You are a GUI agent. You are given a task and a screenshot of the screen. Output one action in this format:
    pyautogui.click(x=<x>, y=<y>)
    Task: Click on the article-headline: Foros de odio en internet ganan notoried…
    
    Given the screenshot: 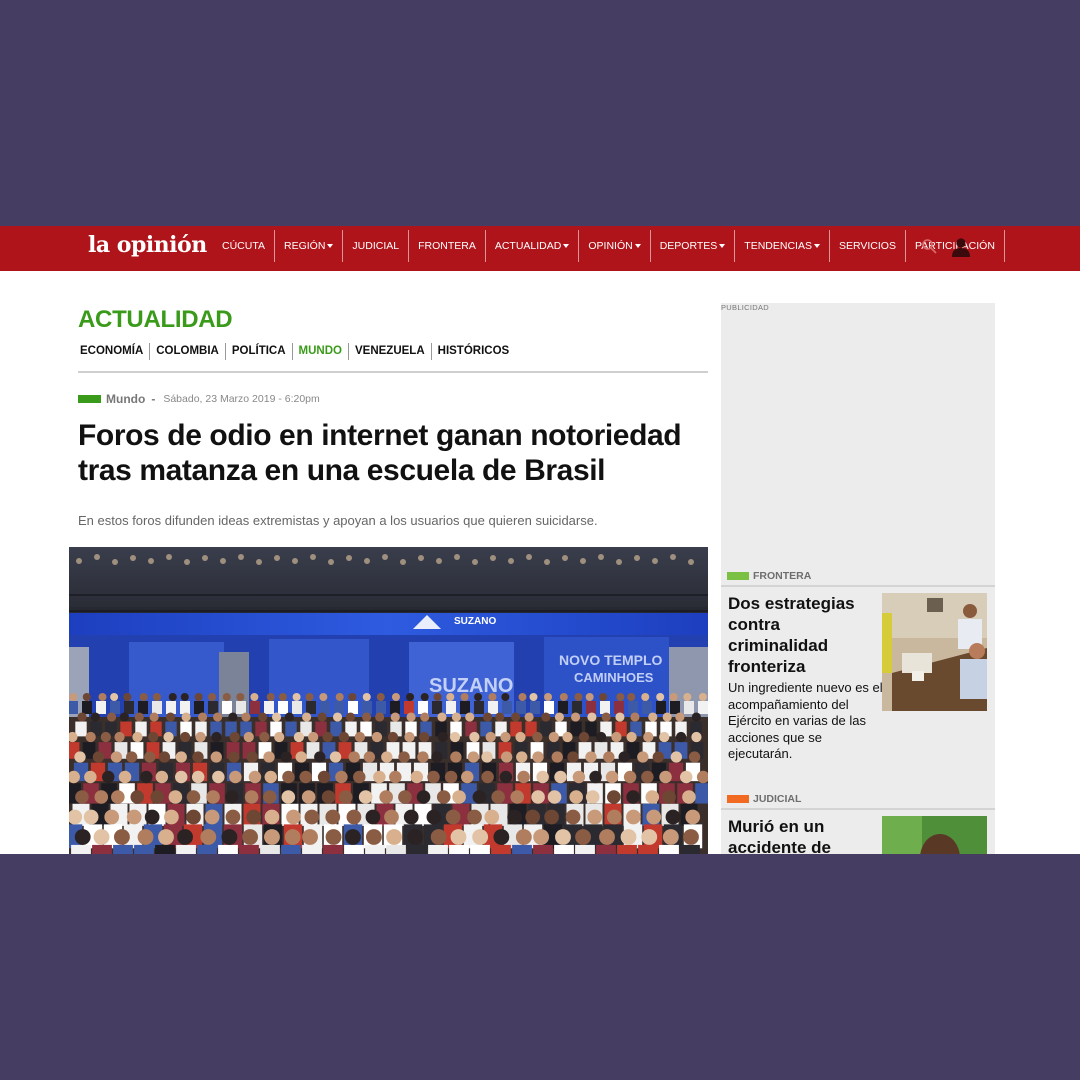 What is the action you would take?
    pyautogui.click(x=380, y=453)
    